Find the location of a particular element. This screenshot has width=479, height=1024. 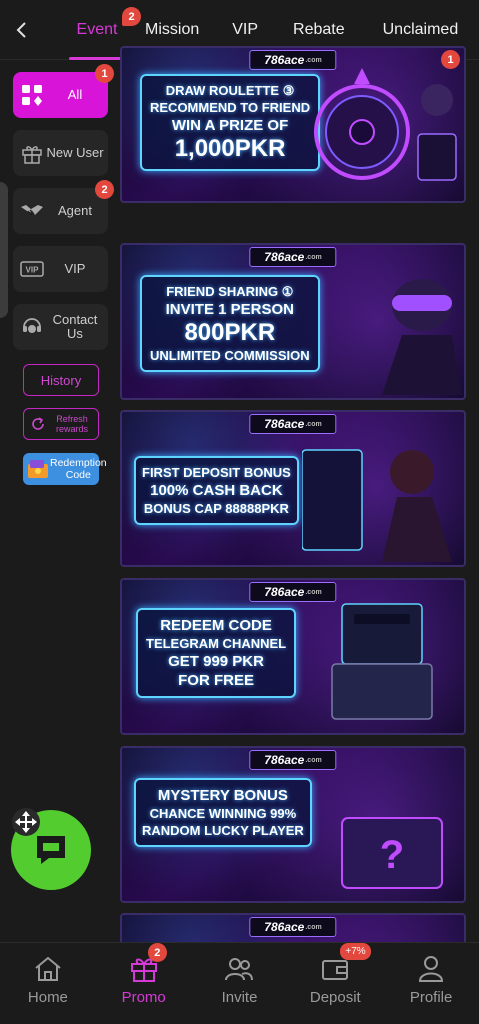

banner-line: RECOMMEND TO FRIEND is located at coordinates (230, 107).